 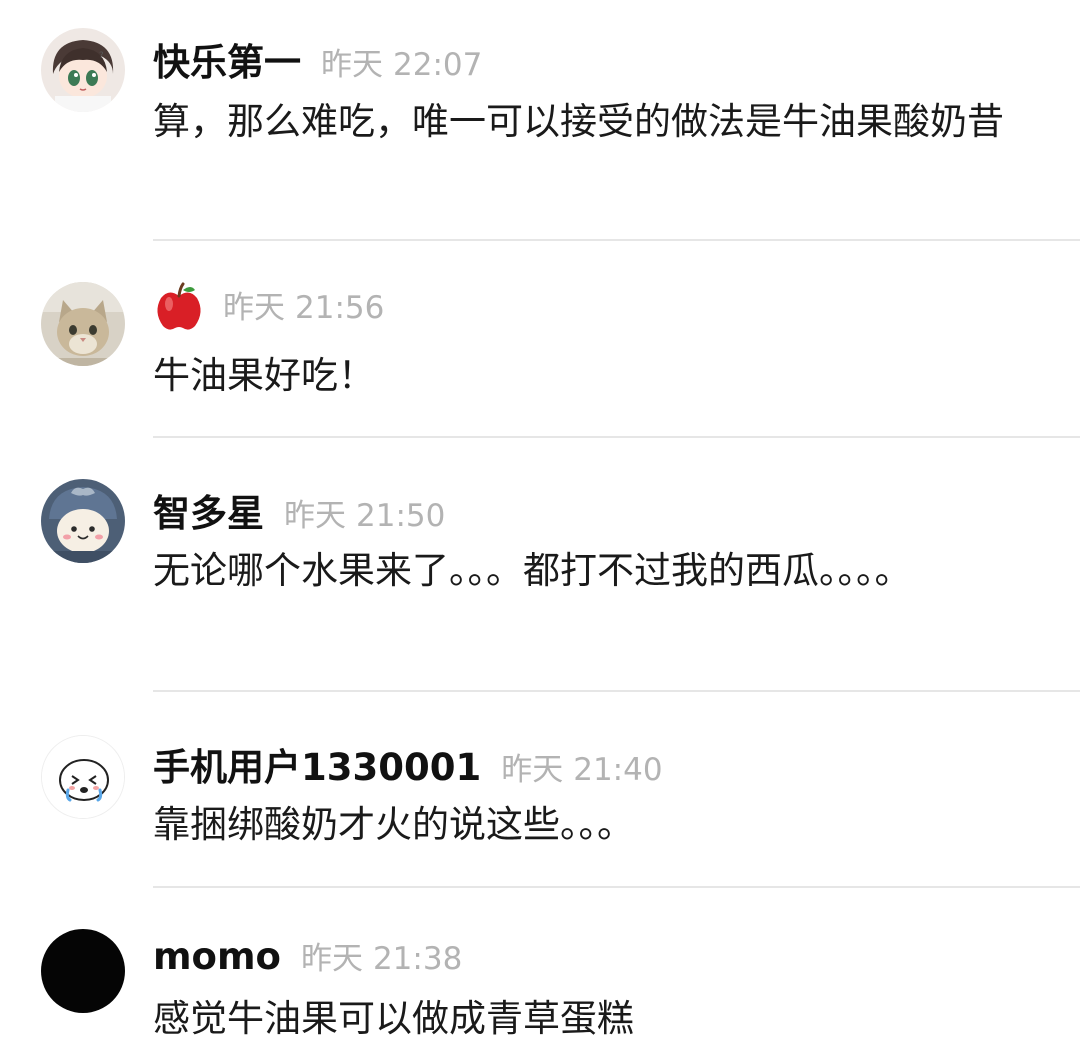 What do you see at coordinates (417, 959) in the screenshot?
I see `comment-time: 21:38` at bounding box center [417, 959].